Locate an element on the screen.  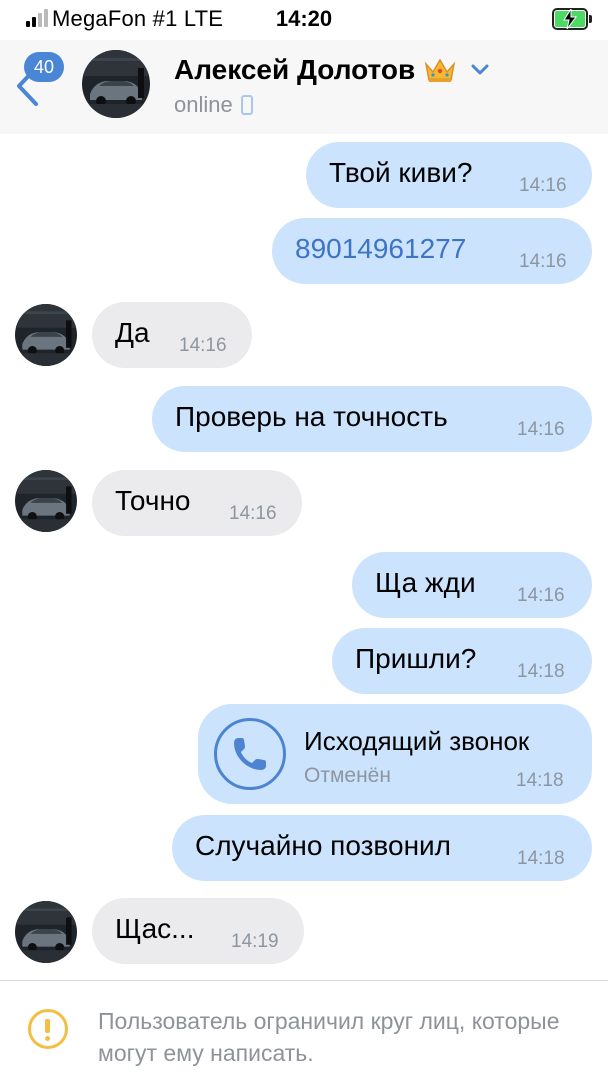
message-bubble-incoming: Да 14:16 is located at coordinates (172, 335).